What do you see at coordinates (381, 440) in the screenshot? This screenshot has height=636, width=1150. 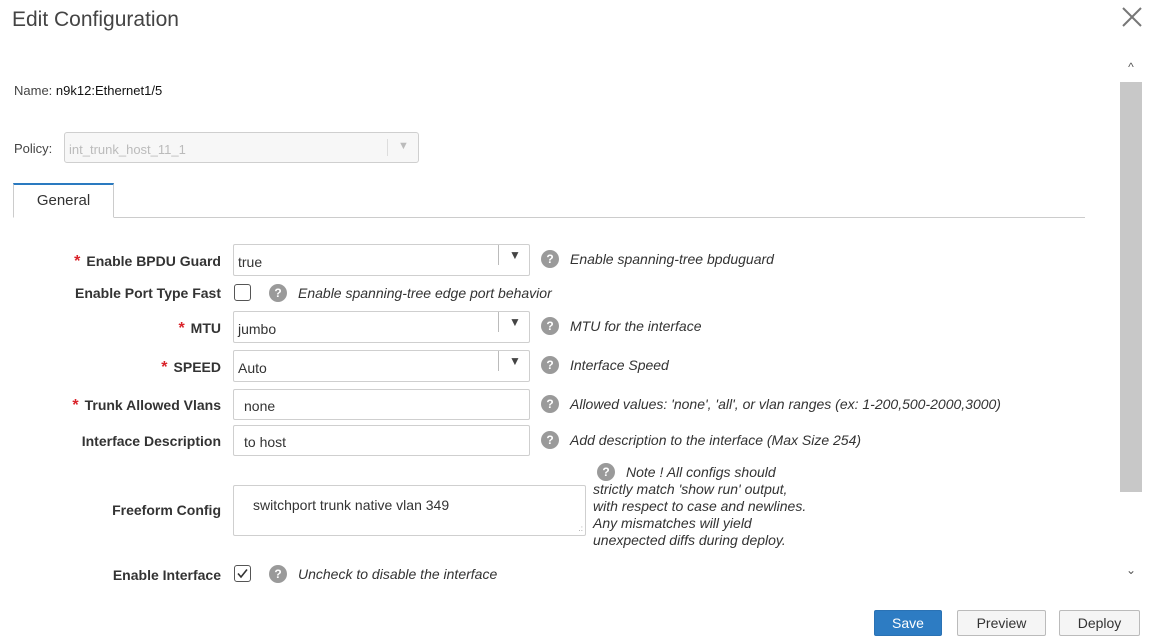 I see `description-input: to host` at bounding box center [381, 440].